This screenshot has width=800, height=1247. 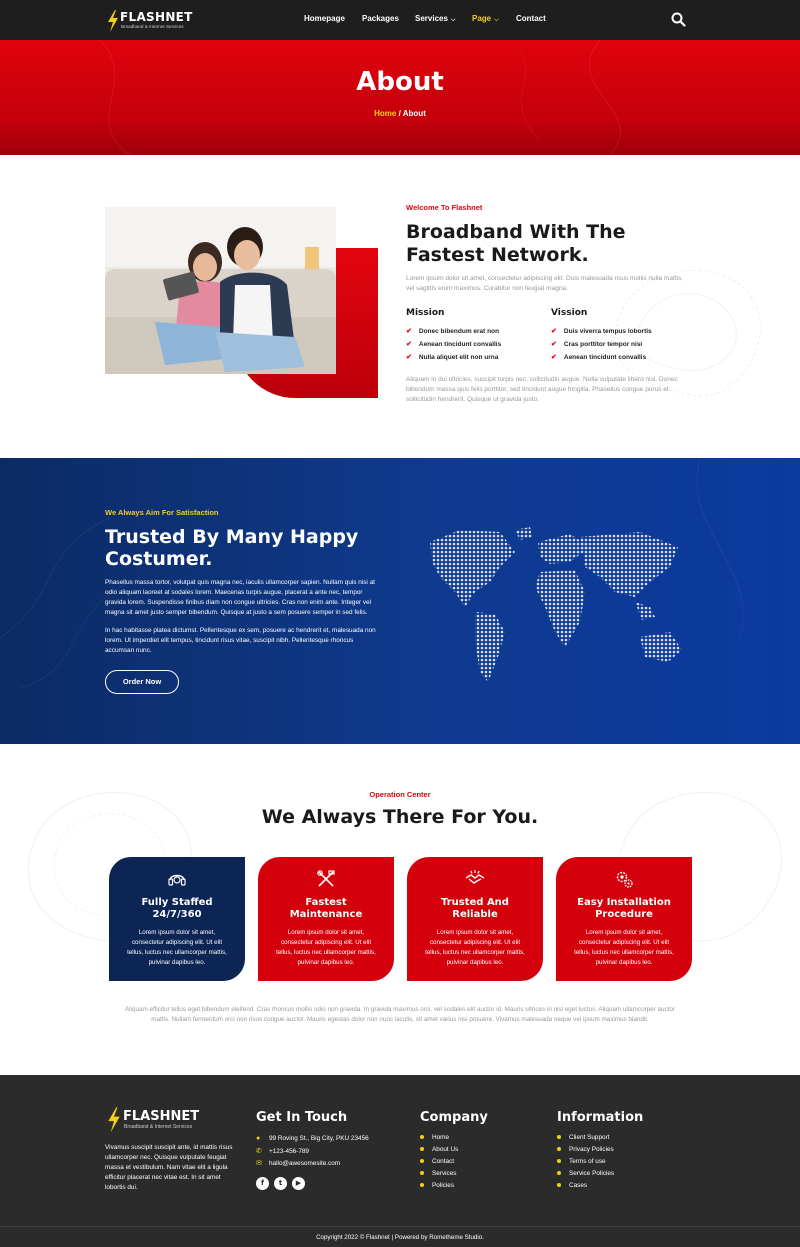 I want to click on nav-item-services: Services ⌵, so click(x=435, y=19).